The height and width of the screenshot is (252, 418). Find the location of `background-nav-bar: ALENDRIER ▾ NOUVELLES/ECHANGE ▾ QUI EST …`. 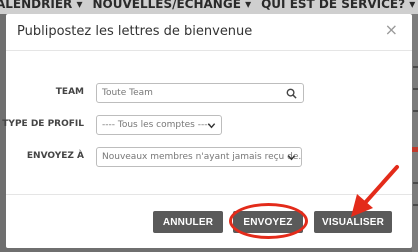

background-nav-bar: ALENDRIER ▾ NOUVELLES/ECHANGE ▾ QUI EST … is located at coordinates (209, 7).